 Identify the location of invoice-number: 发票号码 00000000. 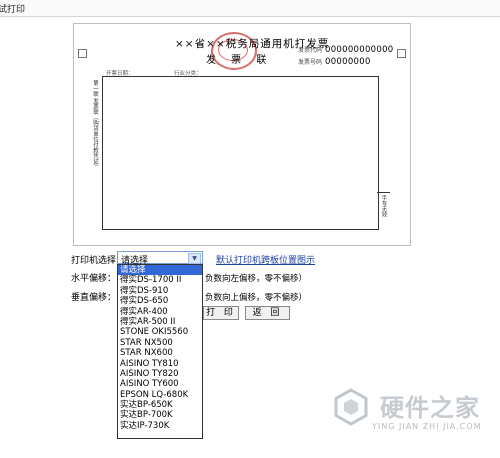
(334, 62).